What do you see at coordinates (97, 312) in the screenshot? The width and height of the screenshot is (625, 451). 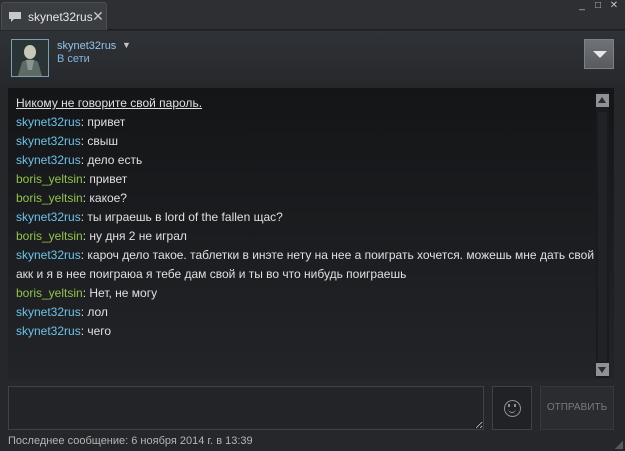 I see `message-text: лол` at bounding box center [97, 312].